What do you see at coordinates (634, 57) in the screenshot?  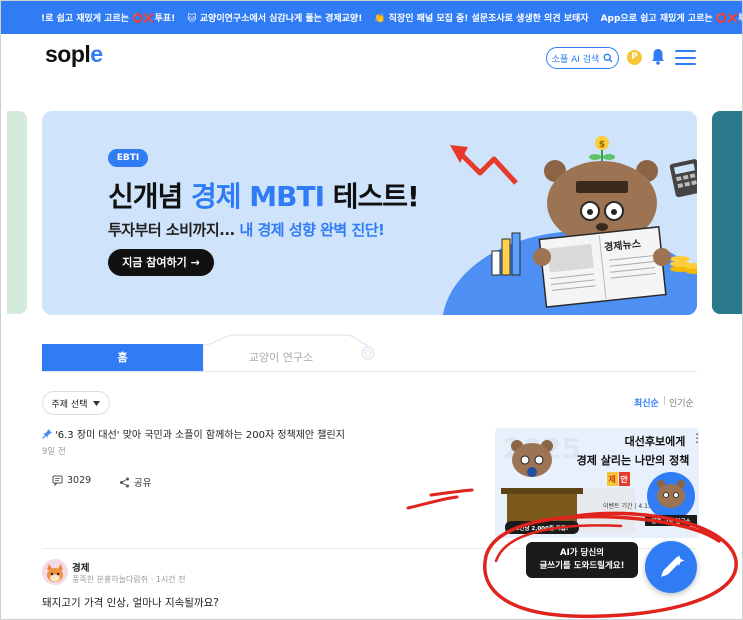 I see `points-icon: P` at bounding box center [634, 57].